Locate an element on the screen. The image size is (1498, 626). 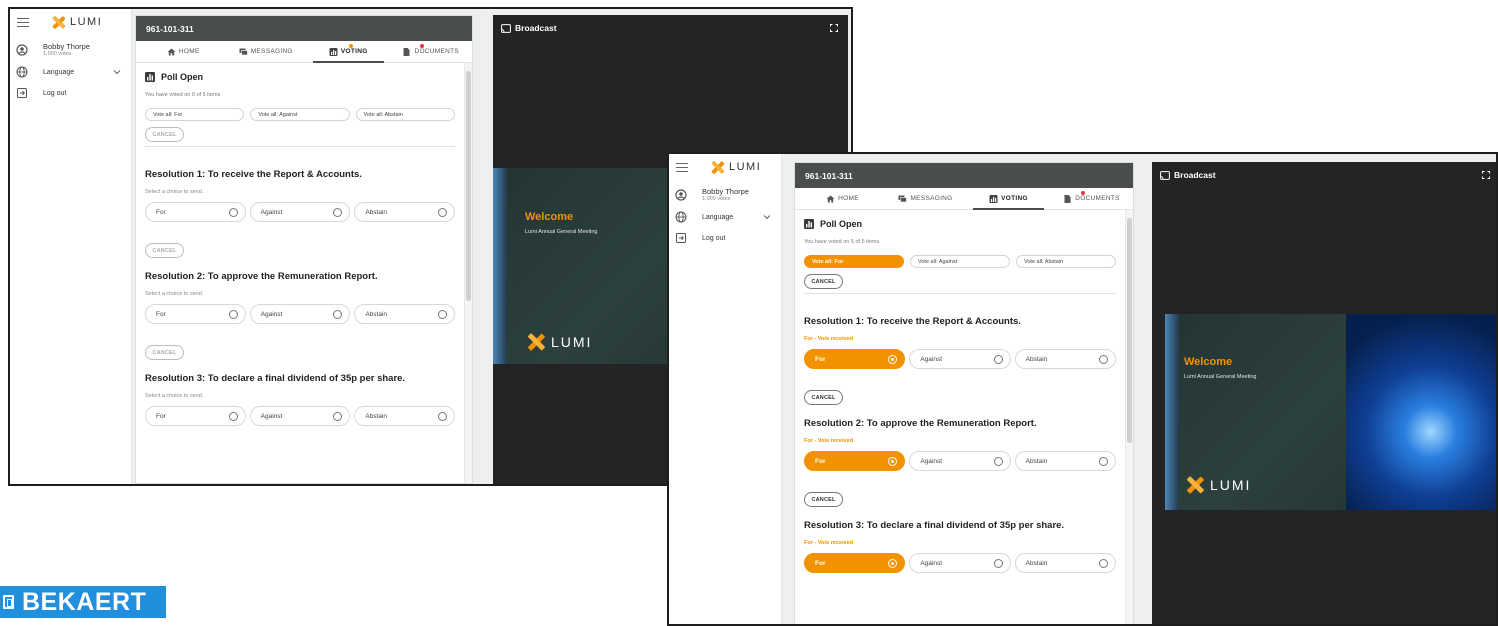
video-graphic is located at coordinates (500, 266).